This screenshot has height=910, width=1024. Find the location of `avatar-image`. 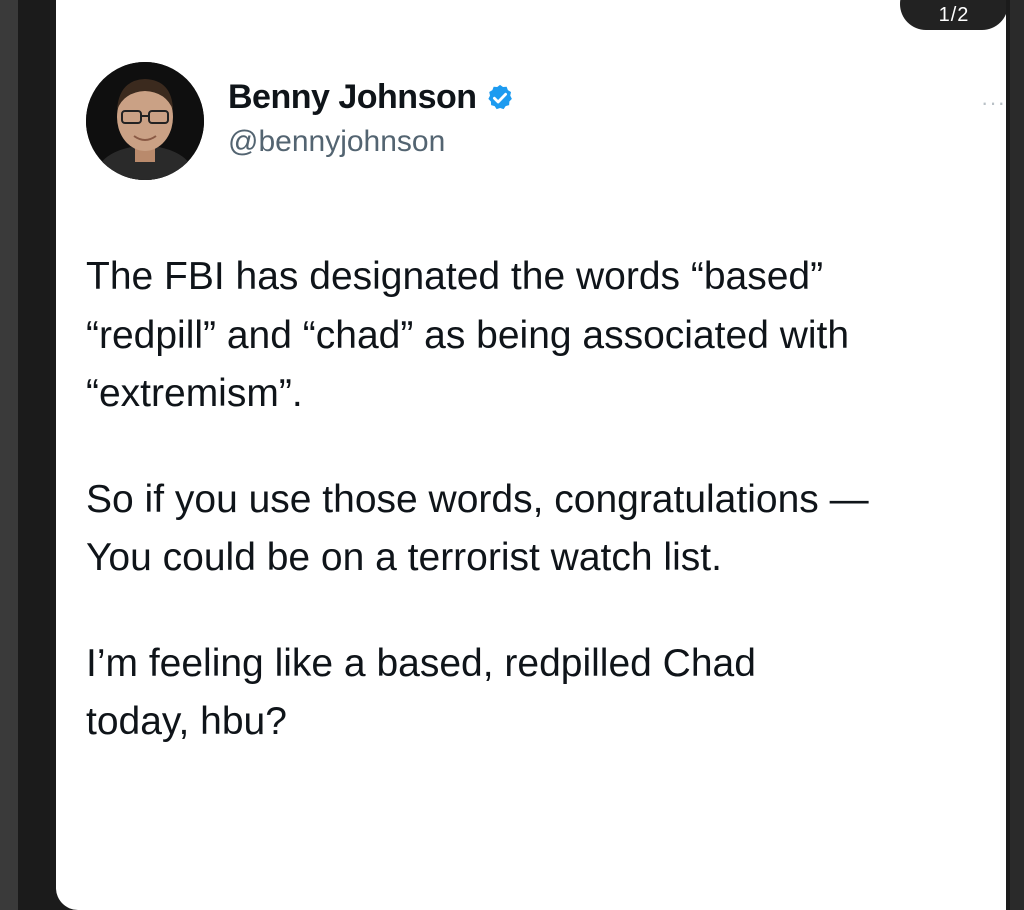

avatar-image is located at coordinates (145, 121).